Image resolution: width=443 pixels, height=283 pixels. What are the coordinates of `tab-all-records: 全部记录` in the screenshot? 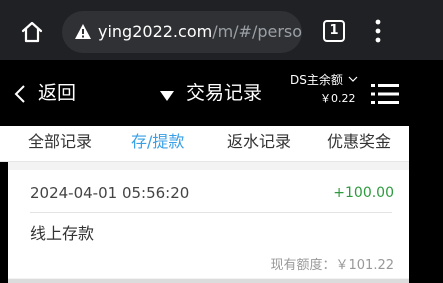 It's located at (60, 144).